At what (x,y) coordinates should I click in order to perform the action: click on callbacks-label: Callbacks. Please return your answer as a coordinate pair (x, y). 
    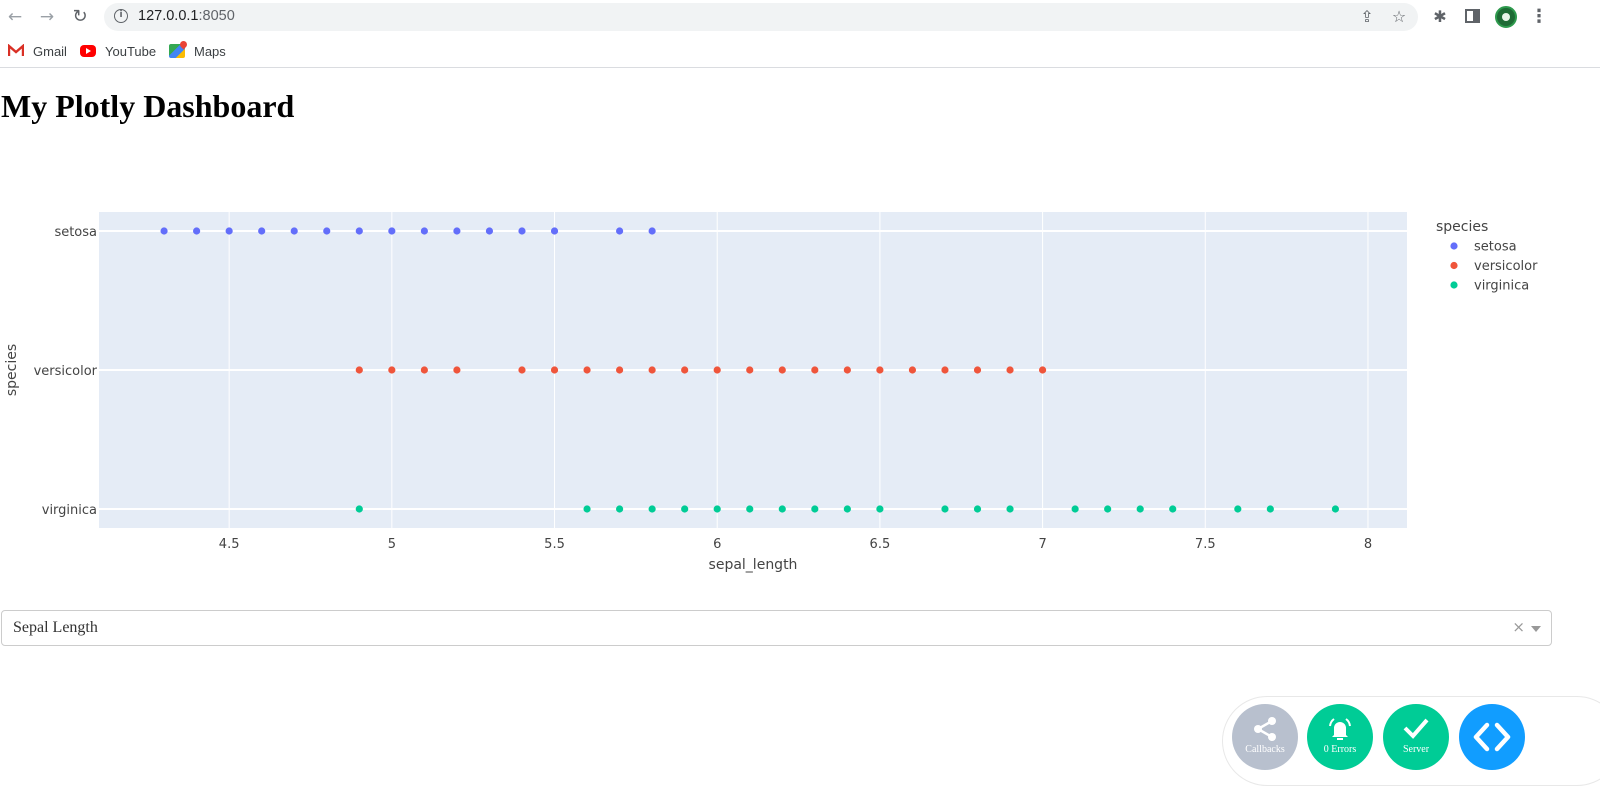
    Looking at the image, I should click on (1265, 749).